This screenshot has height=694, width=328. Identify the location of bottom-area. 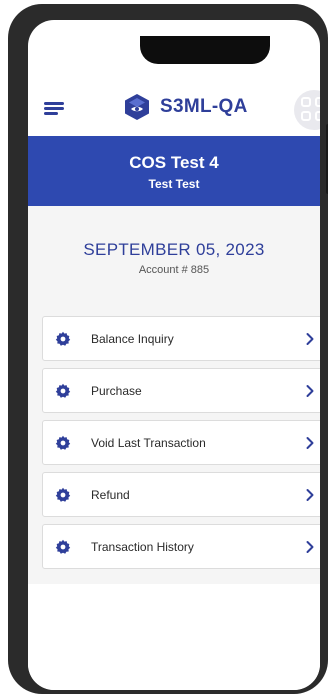
(174, 637).